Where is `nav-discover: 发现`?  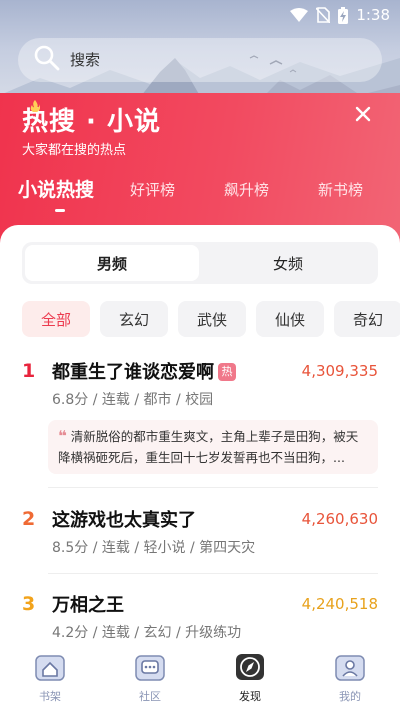 nav-discover: 发现 is located at coordinates (250, 678).